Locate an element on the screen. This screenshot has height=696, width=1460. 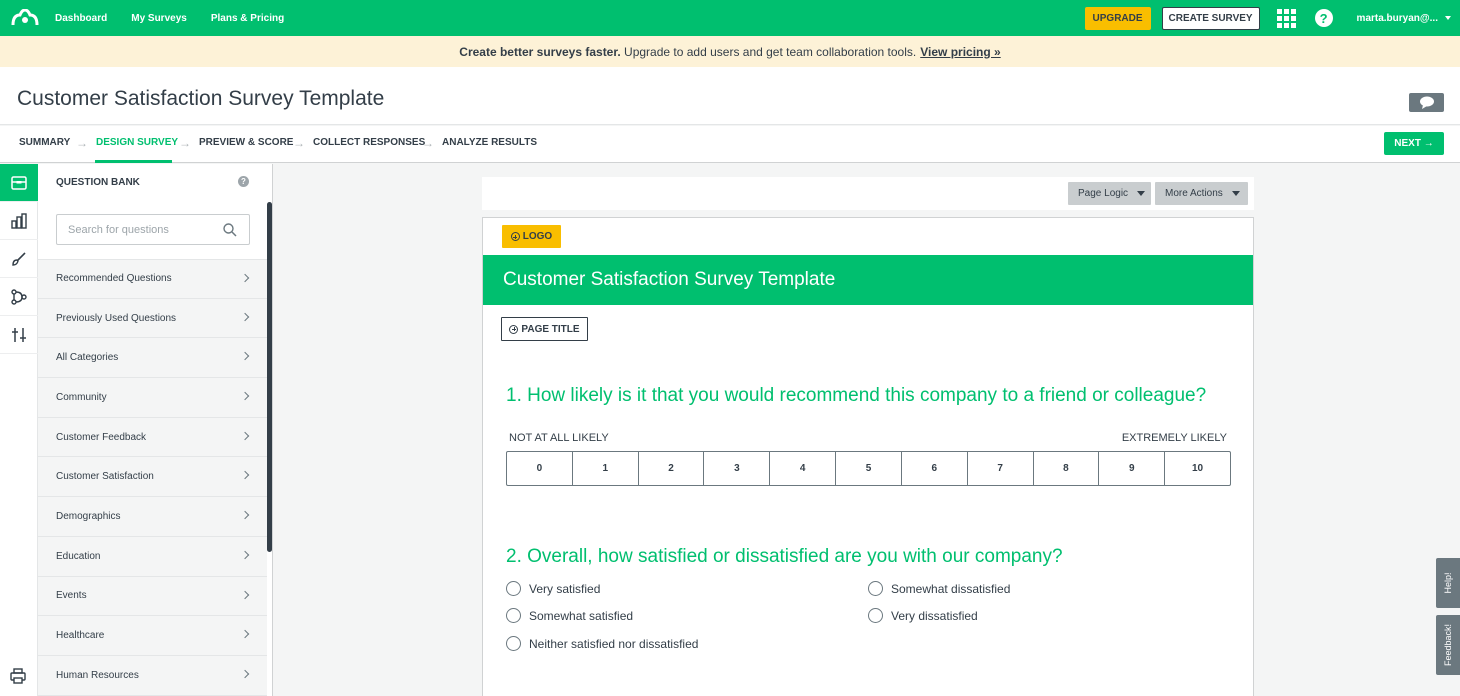
category-all-categories: All Categories is located at coordinates (152, 358).